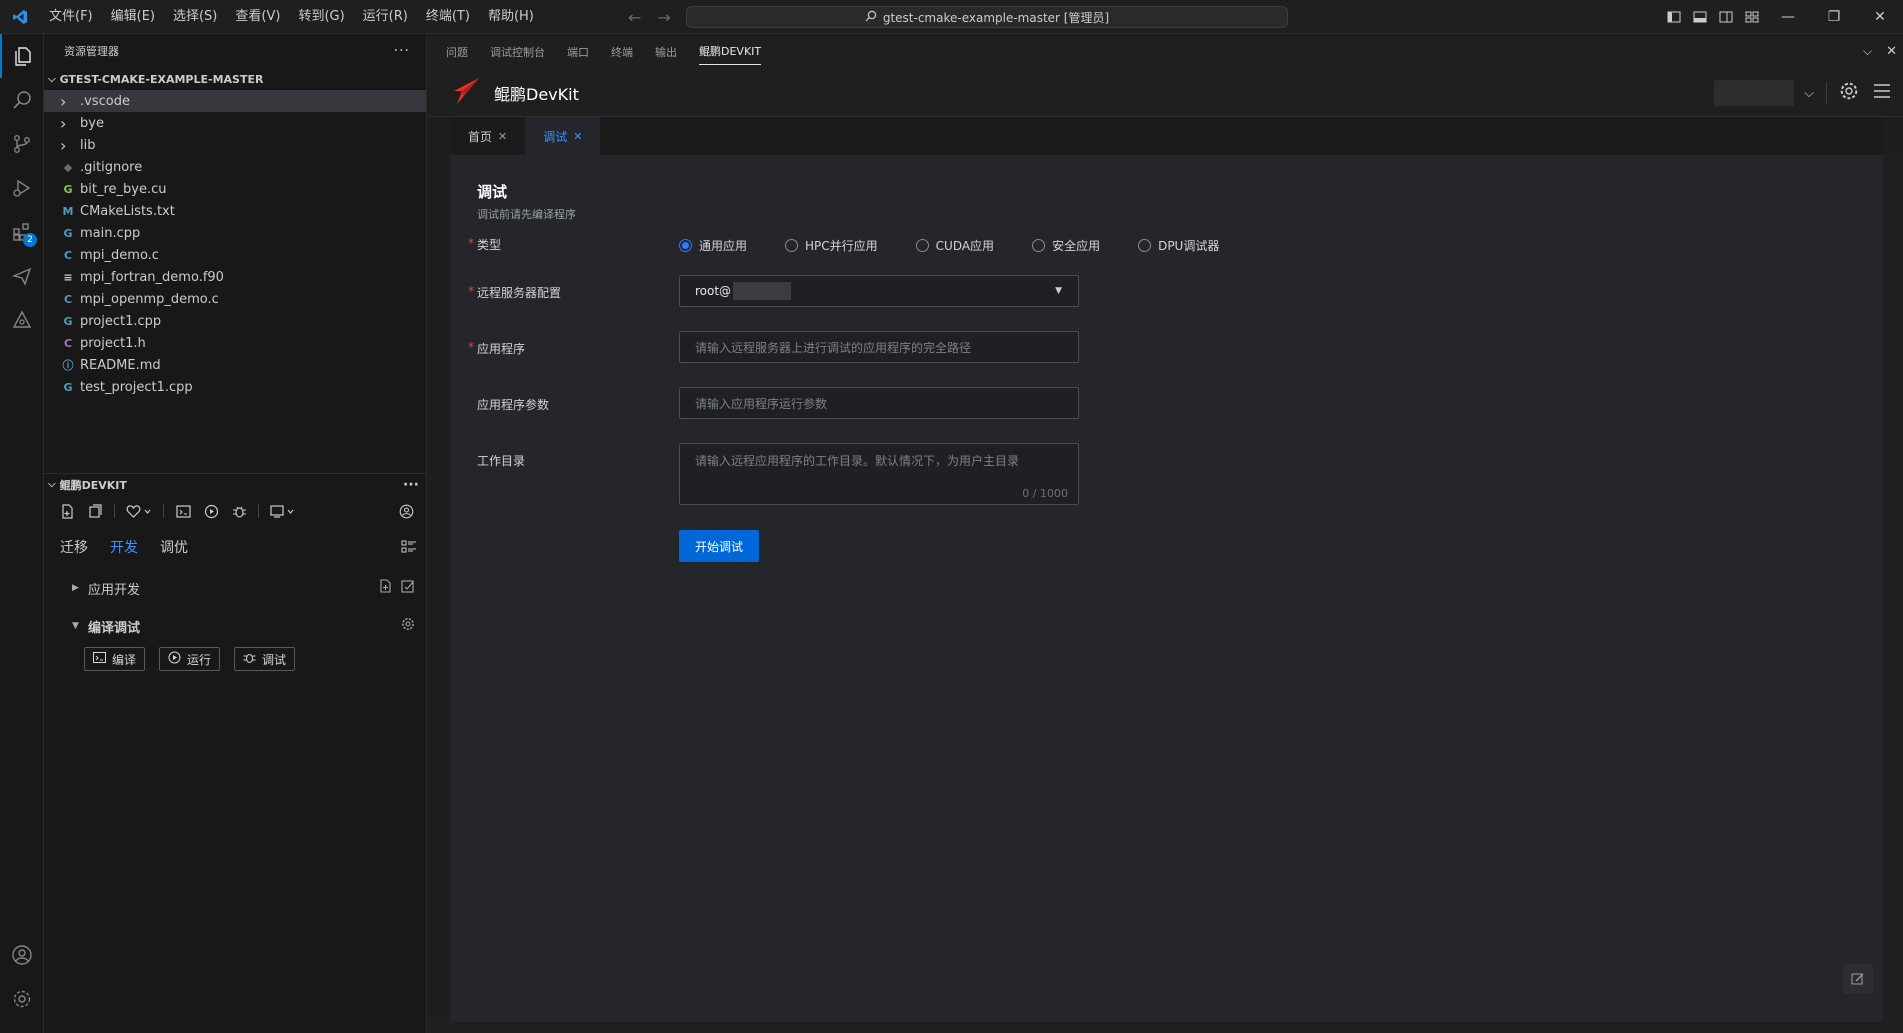 The height and width of the screenshot is (1033, 1903). What do you see at coordinates (879, 403) in the screenshot?
I see `app-args-input: 请输入应用程序运行参数` at bounding box center [879, 403].